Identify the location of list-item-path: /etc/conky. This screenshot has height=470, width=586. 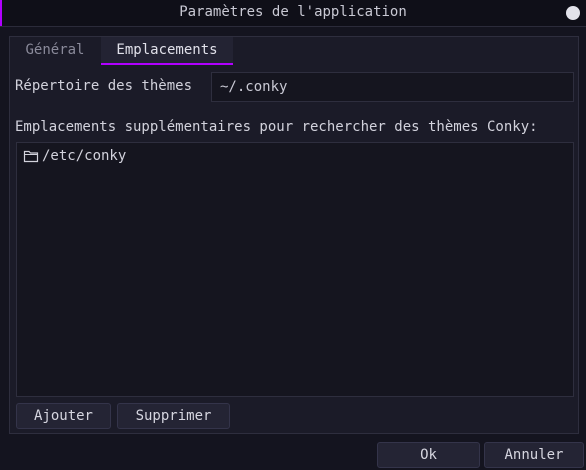
(84, 156).